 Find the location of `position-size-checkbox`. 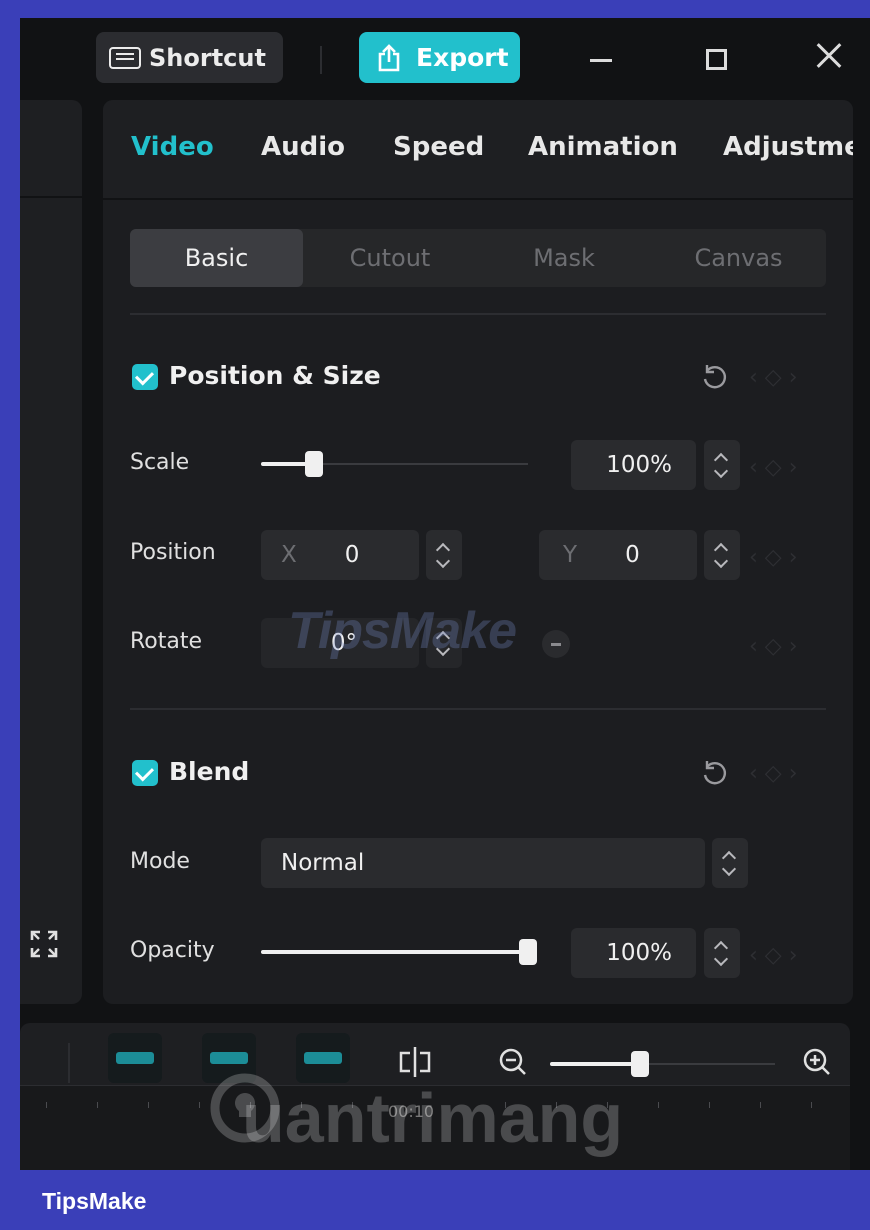

position-size-checkbox is located at coordinates (145, 377).